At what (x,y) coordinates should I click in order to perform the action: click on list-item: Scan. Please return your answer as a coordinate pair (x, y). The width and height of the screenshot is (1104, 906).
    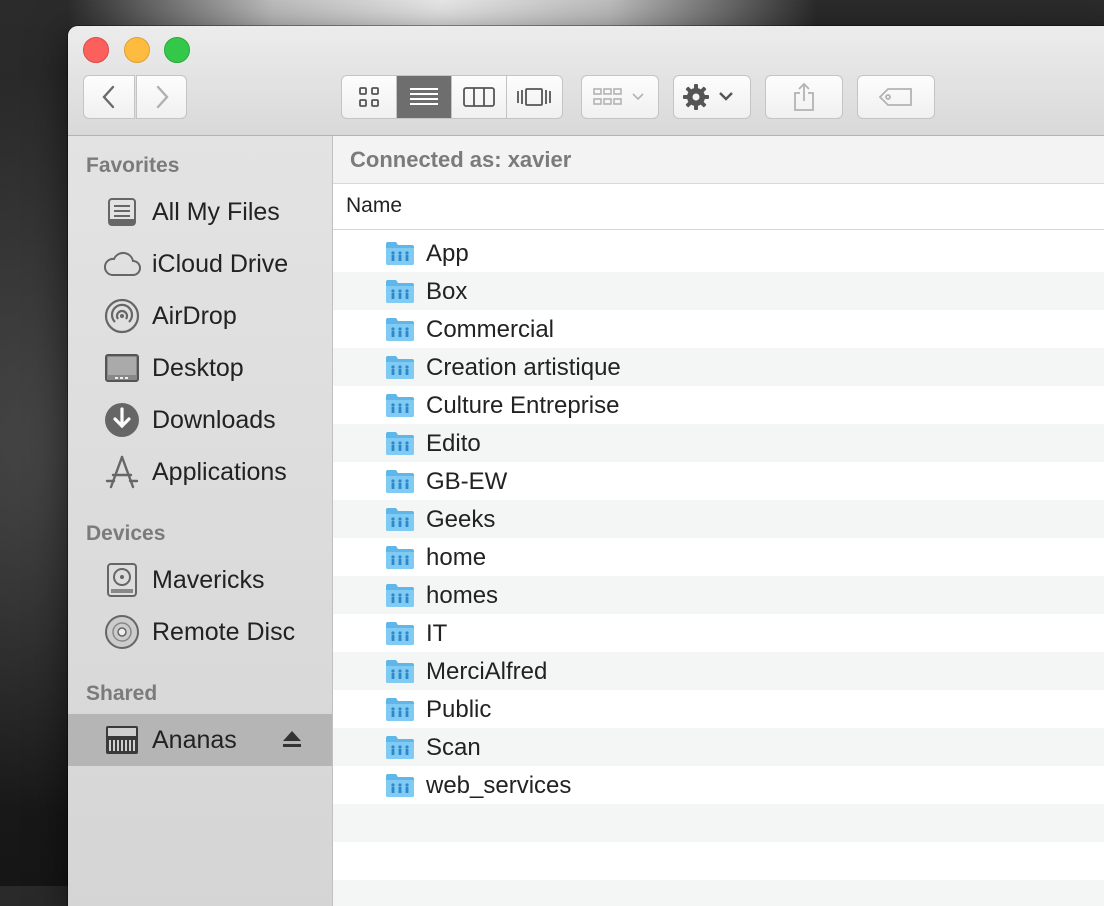
    Looking at the image, I should click on (718, 747).